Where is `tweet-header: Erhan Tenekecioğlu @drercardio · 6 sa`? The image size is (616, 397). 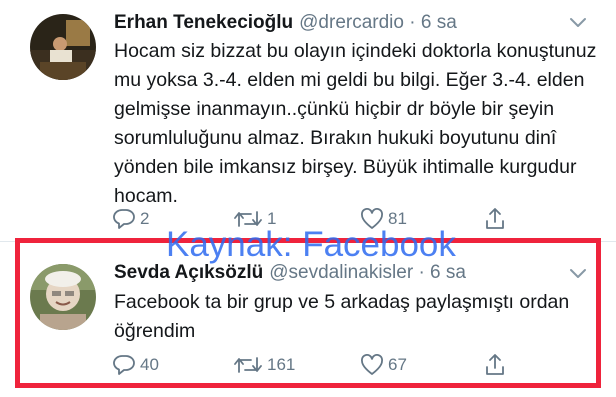 tweet-header: Erhan Tenekecioğlu @drercardio · 6 sa is located at coordinates (285, 23).